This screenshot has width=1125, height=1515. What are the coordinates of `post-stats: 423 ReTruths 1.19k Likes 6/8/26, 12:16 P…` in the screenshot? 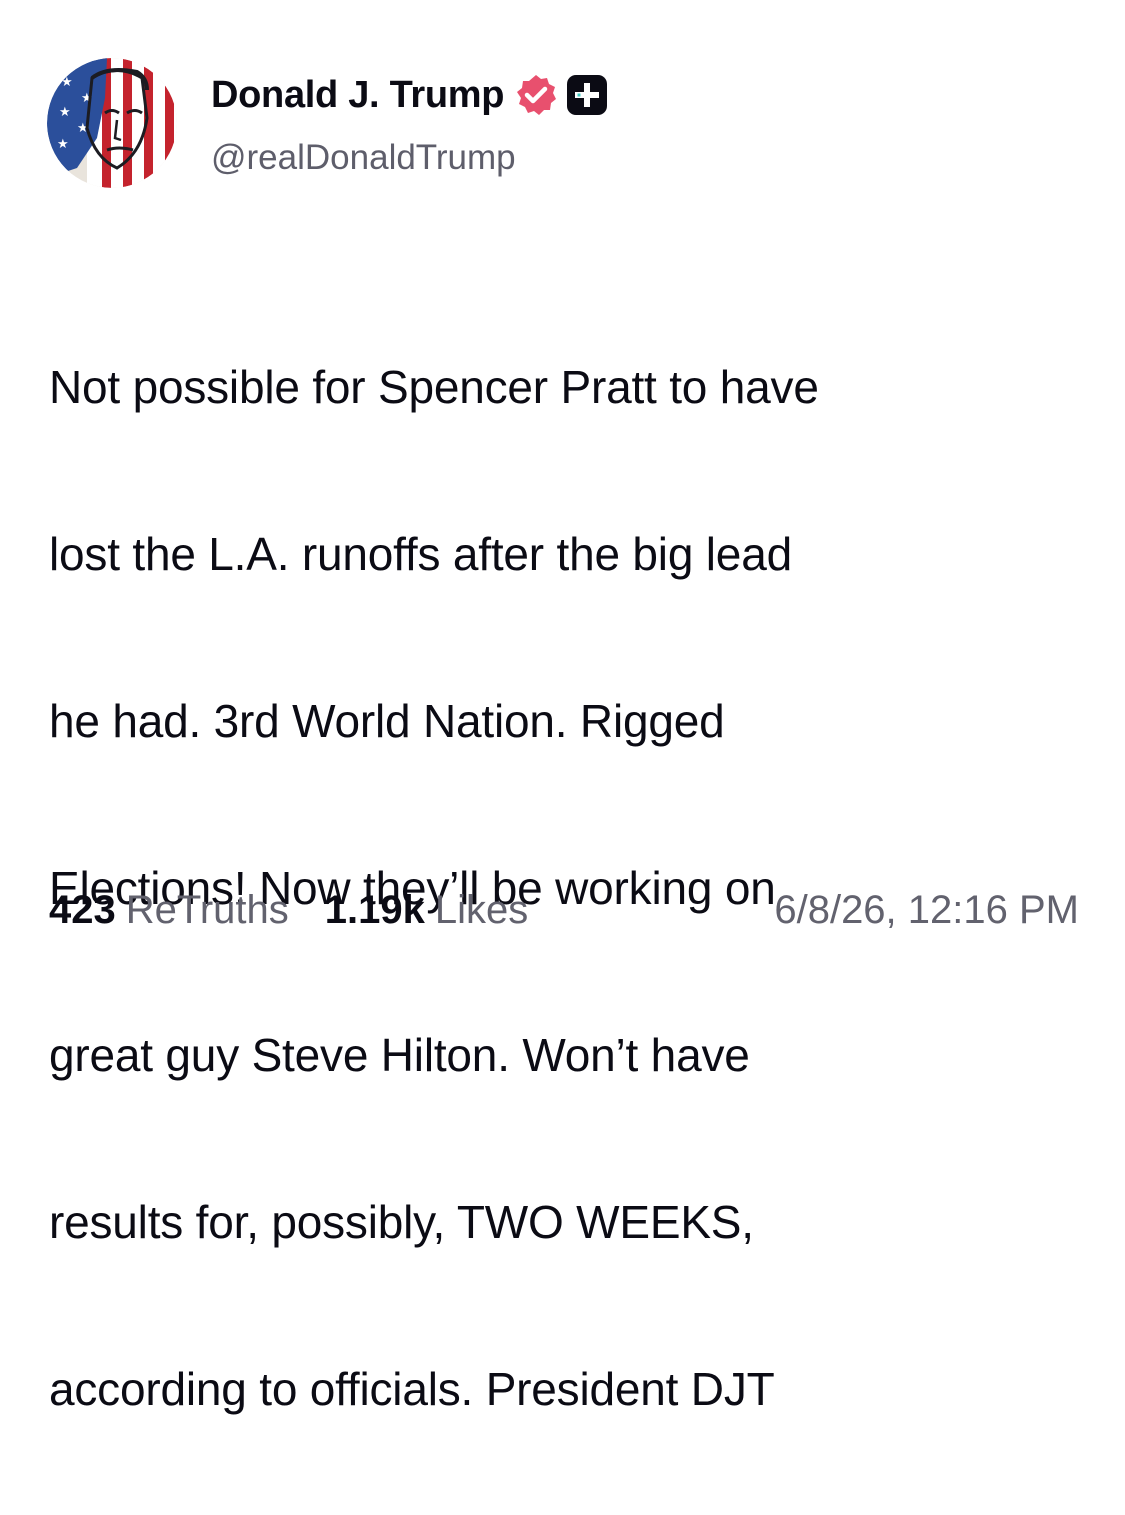 It's located at (564, 910).